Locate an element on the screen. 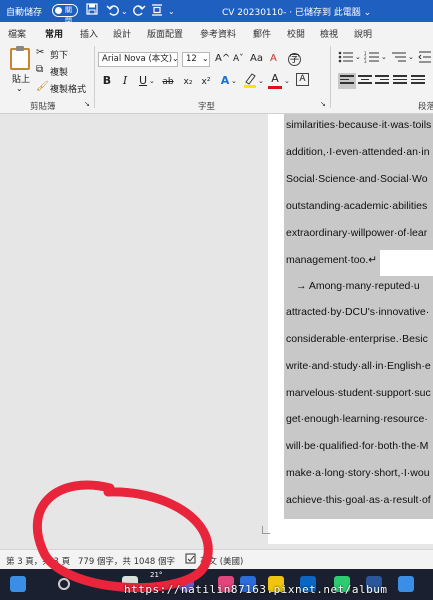  font-color-dropdown-icon: ⌄ is located at coordinates (287, 81).